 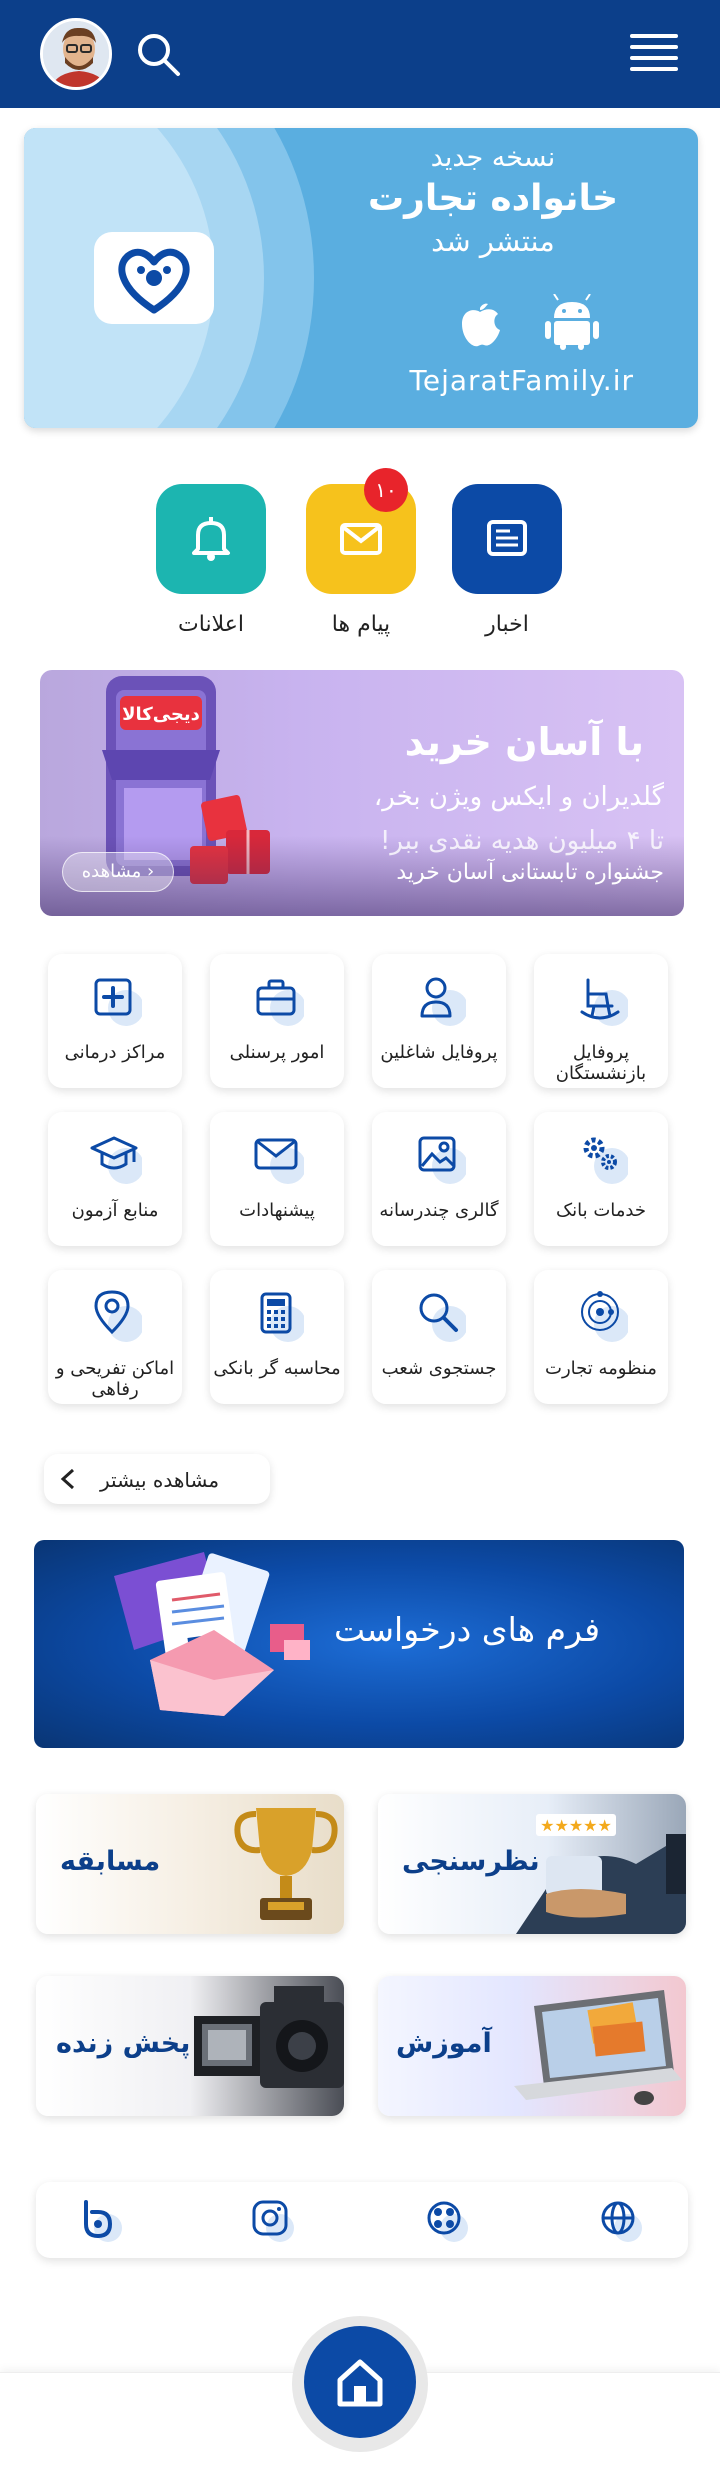 What do you see at coordinates (360, 54) in the screenshot?
I see `app-header` at bounding box center [360, 54].